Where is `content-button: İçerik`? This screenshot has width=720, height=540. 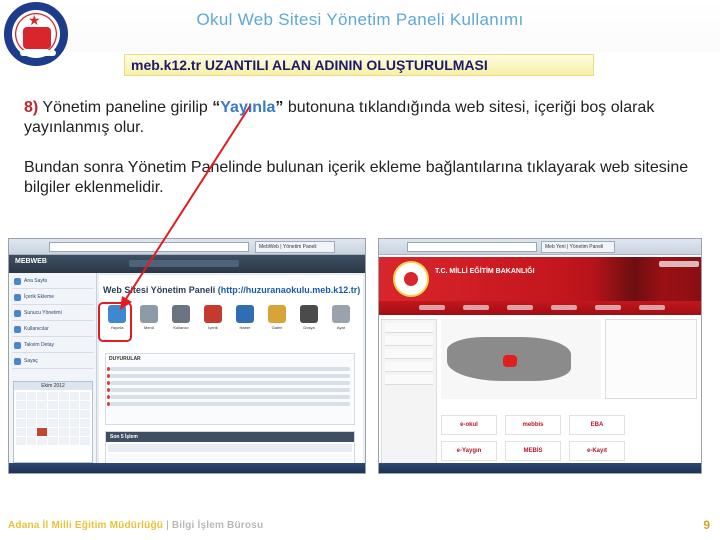
content-button: İçerik is located at coordinates (213, 320).